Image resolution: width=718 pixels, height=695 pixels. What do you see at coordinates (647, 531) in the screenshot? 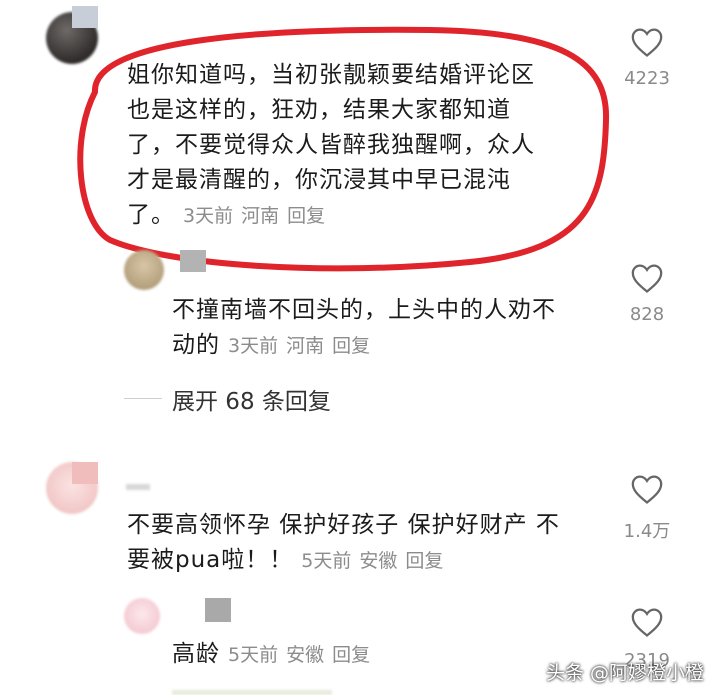
I see `like-count: 1.4万` at bounding box center [647, 531].